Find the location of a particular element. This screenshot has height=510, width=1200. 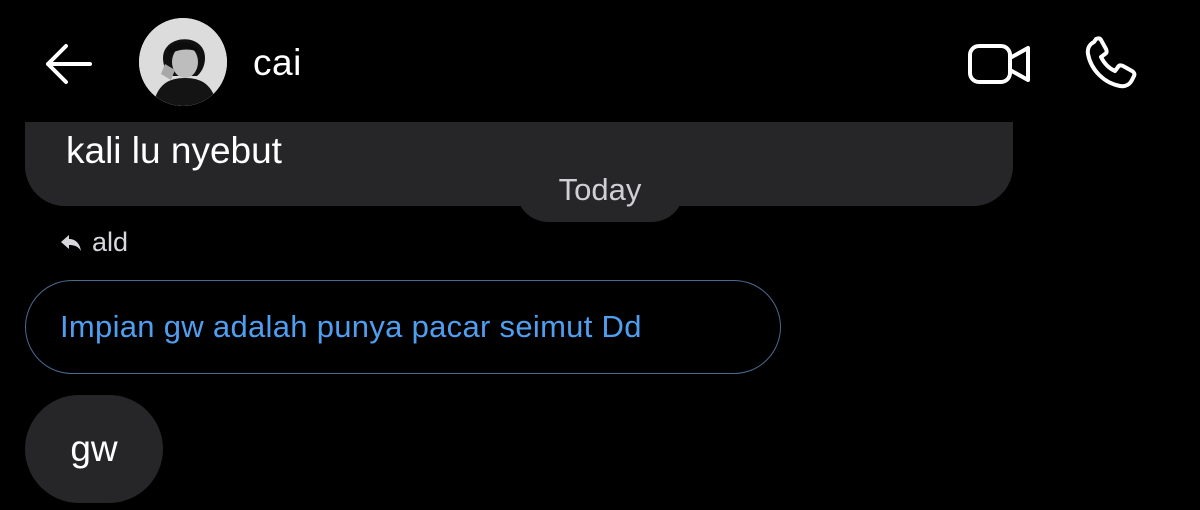

arrow-left-icon is located at coordinates (68, 64).